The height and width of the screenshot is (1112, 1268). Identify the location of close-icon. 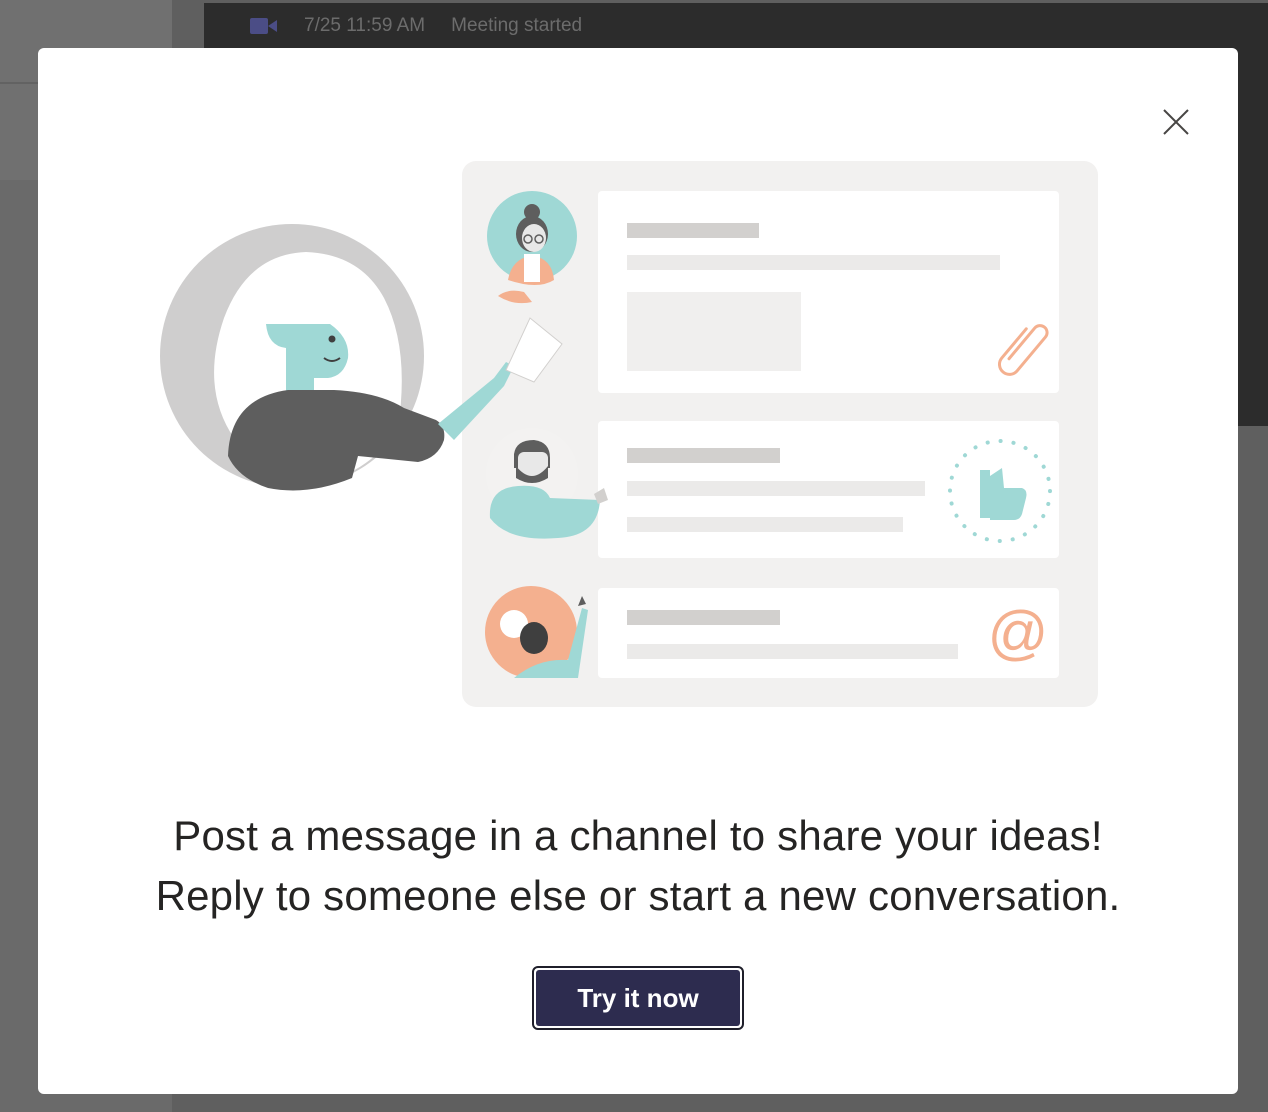
(1176, 122).